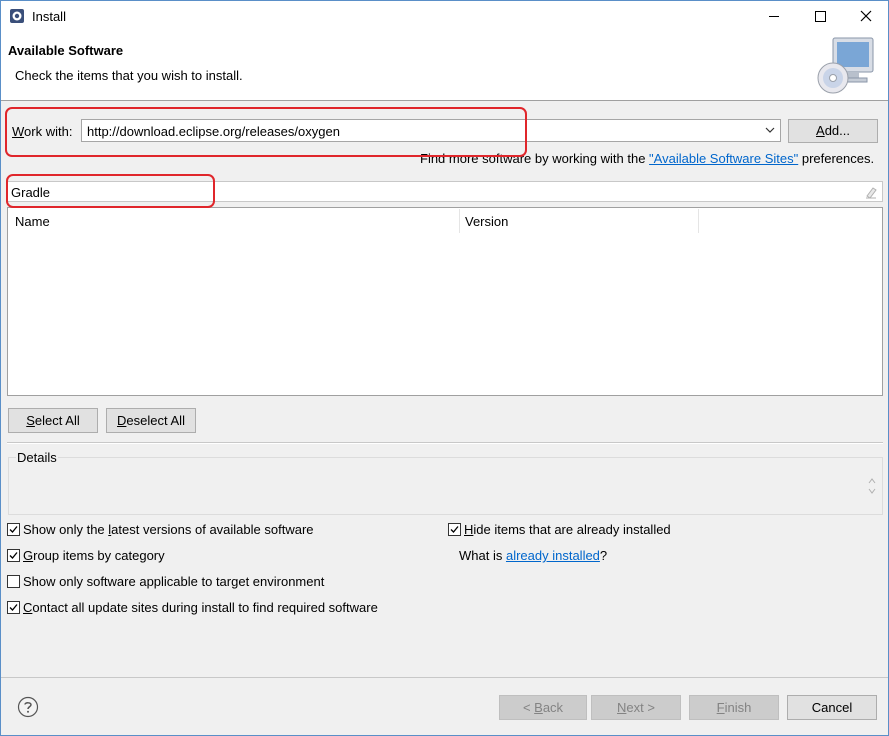 This screenshot has height=736, width=889. What do you see at coordinates (770, 130) in the screenshot?
I see `chevron-down-icon` at bounding box center [770, 130].